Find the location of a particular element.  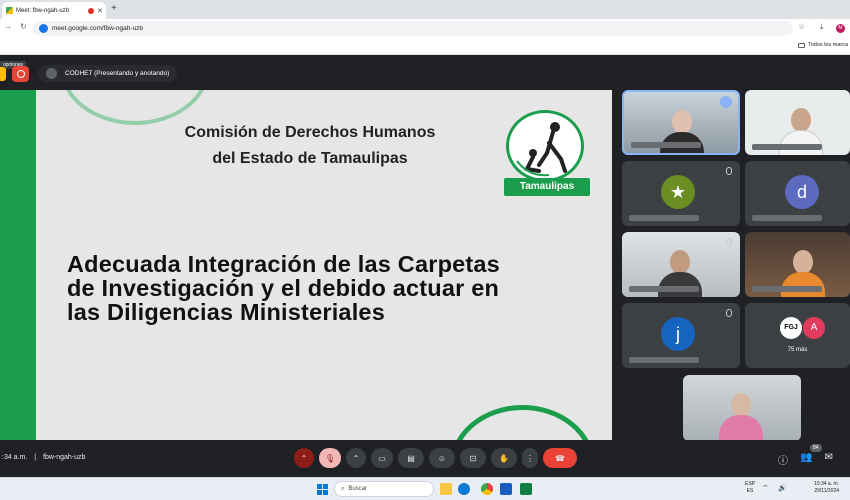

captions-icon: ▤ is located at coordinates (411, 458).